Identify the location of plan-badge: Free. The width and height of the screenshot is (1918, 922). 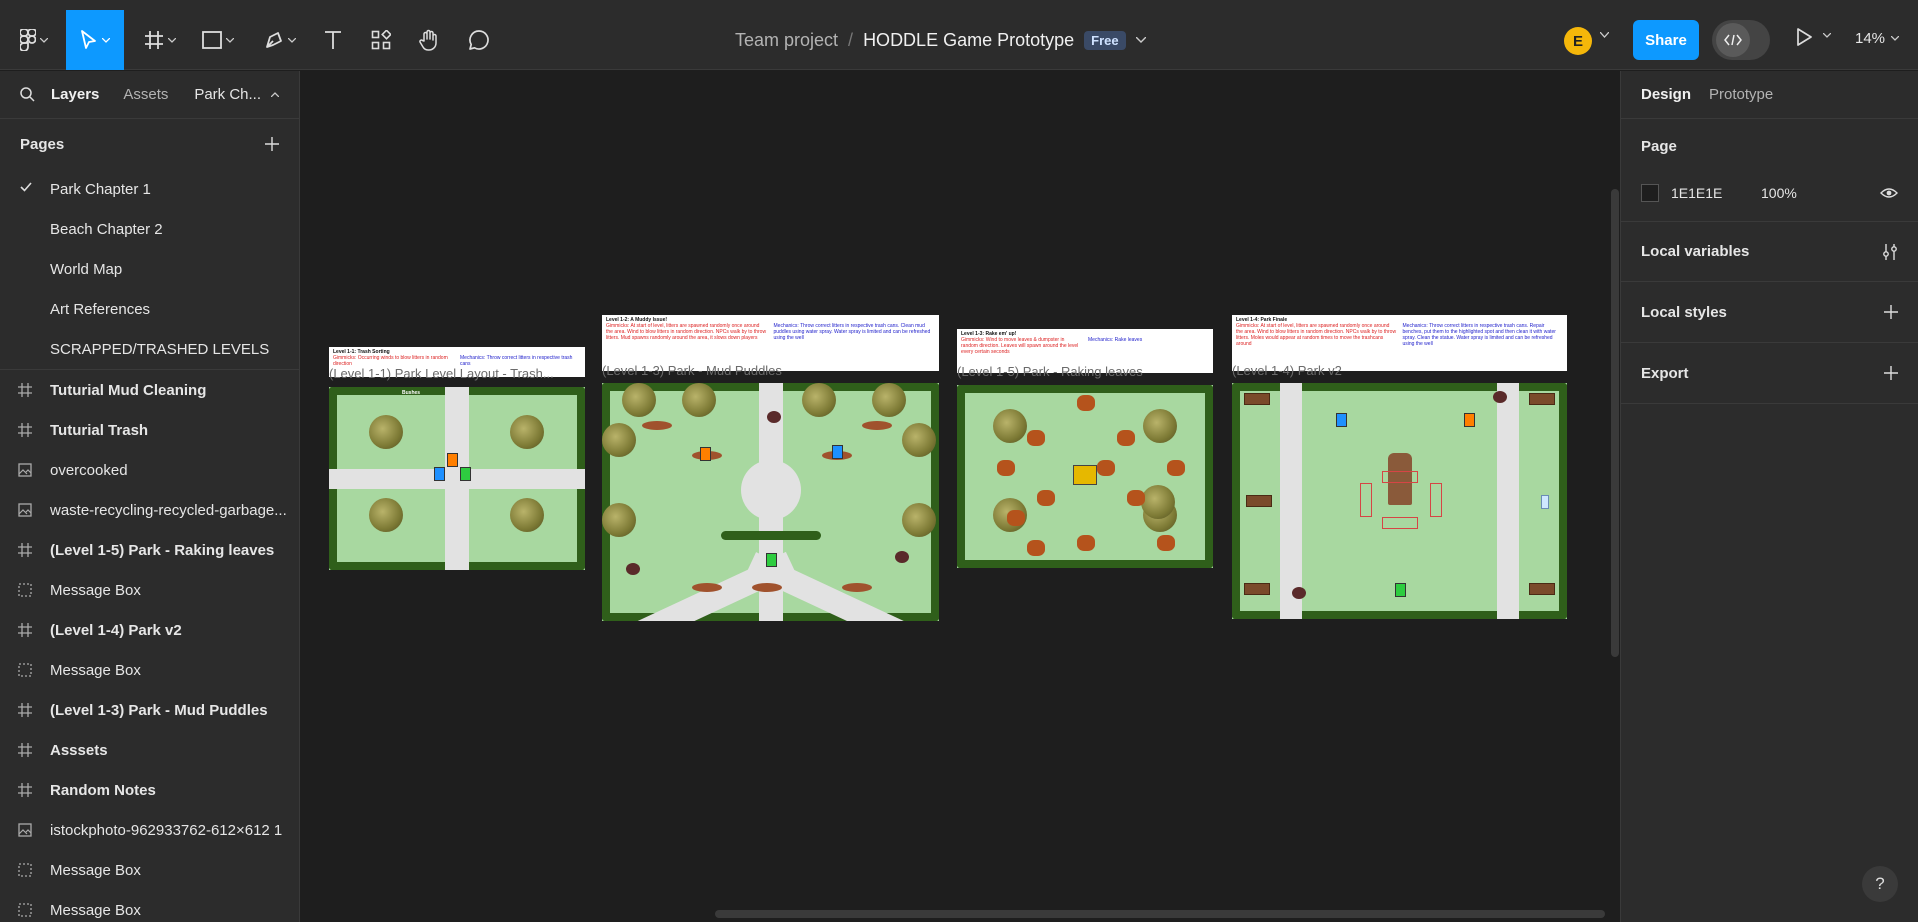
(1105, 40).